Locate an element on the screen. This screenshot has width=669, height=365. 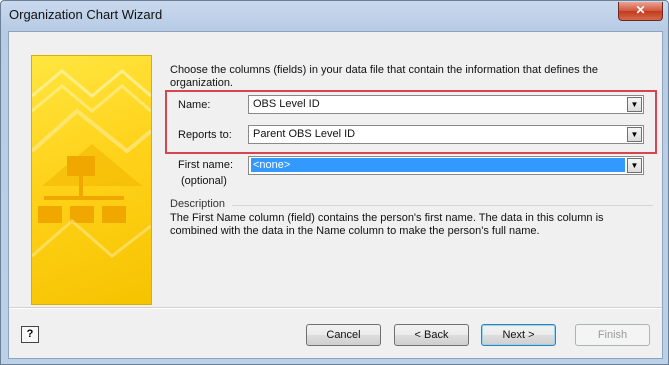
name-combobox: OBS Level ID ▼ is located at coordinates (446, 104).